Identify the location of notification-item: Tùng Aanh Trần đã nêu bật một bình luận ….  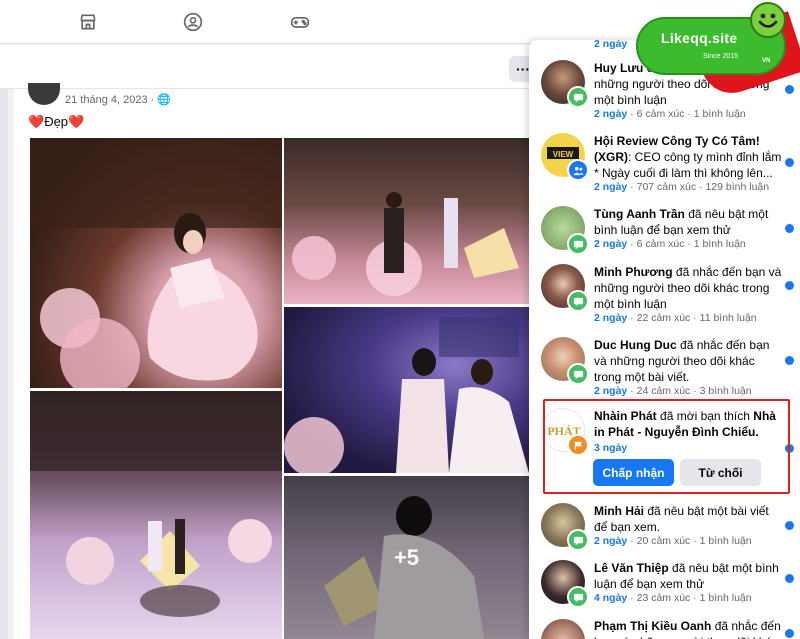
(664, 235).